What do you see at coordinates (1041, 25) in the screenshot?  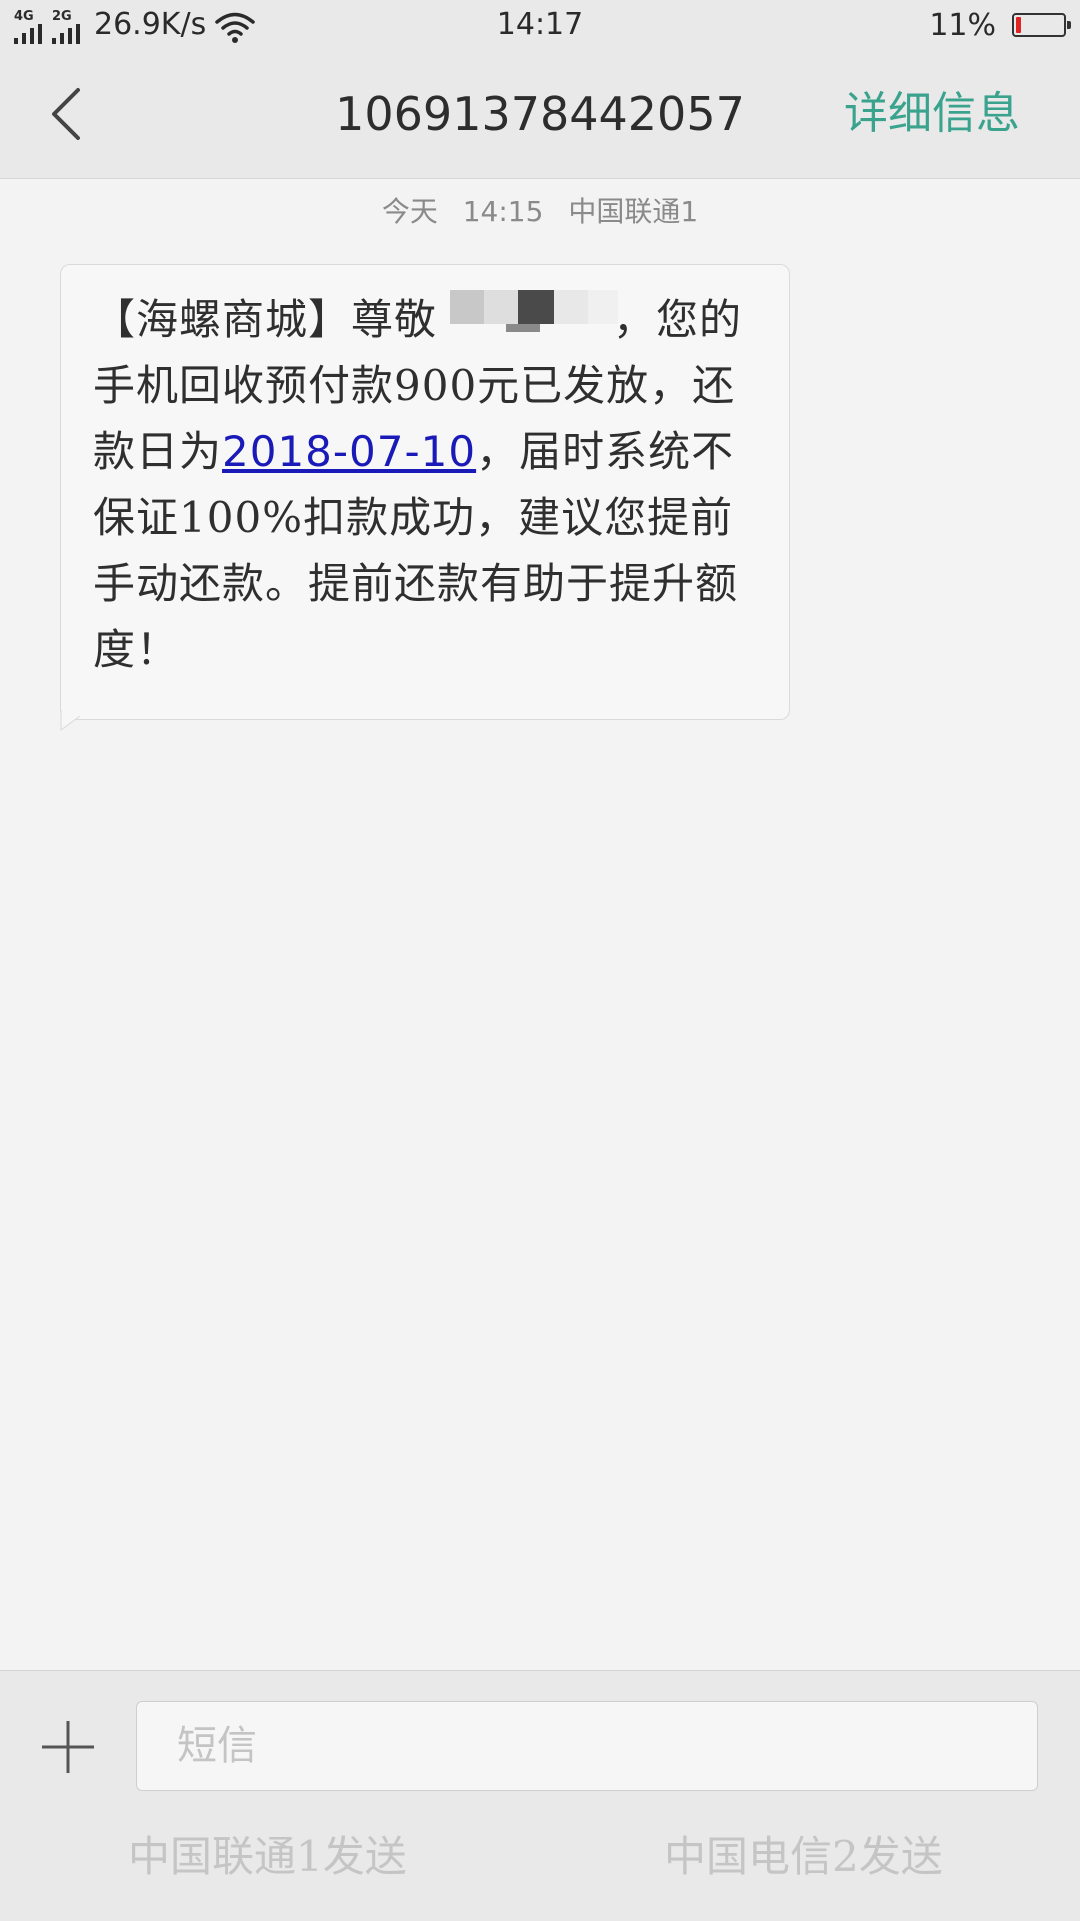 I see `battery-icon` at bounding box center [1041, 25].